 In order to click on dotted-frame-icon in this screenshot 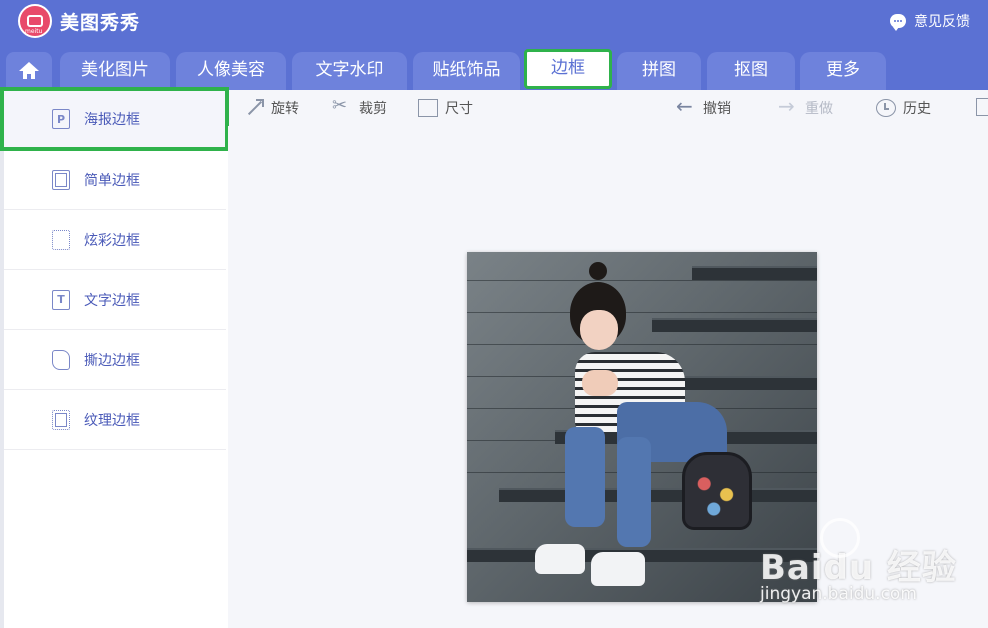, I will do `click(61, 239)`.